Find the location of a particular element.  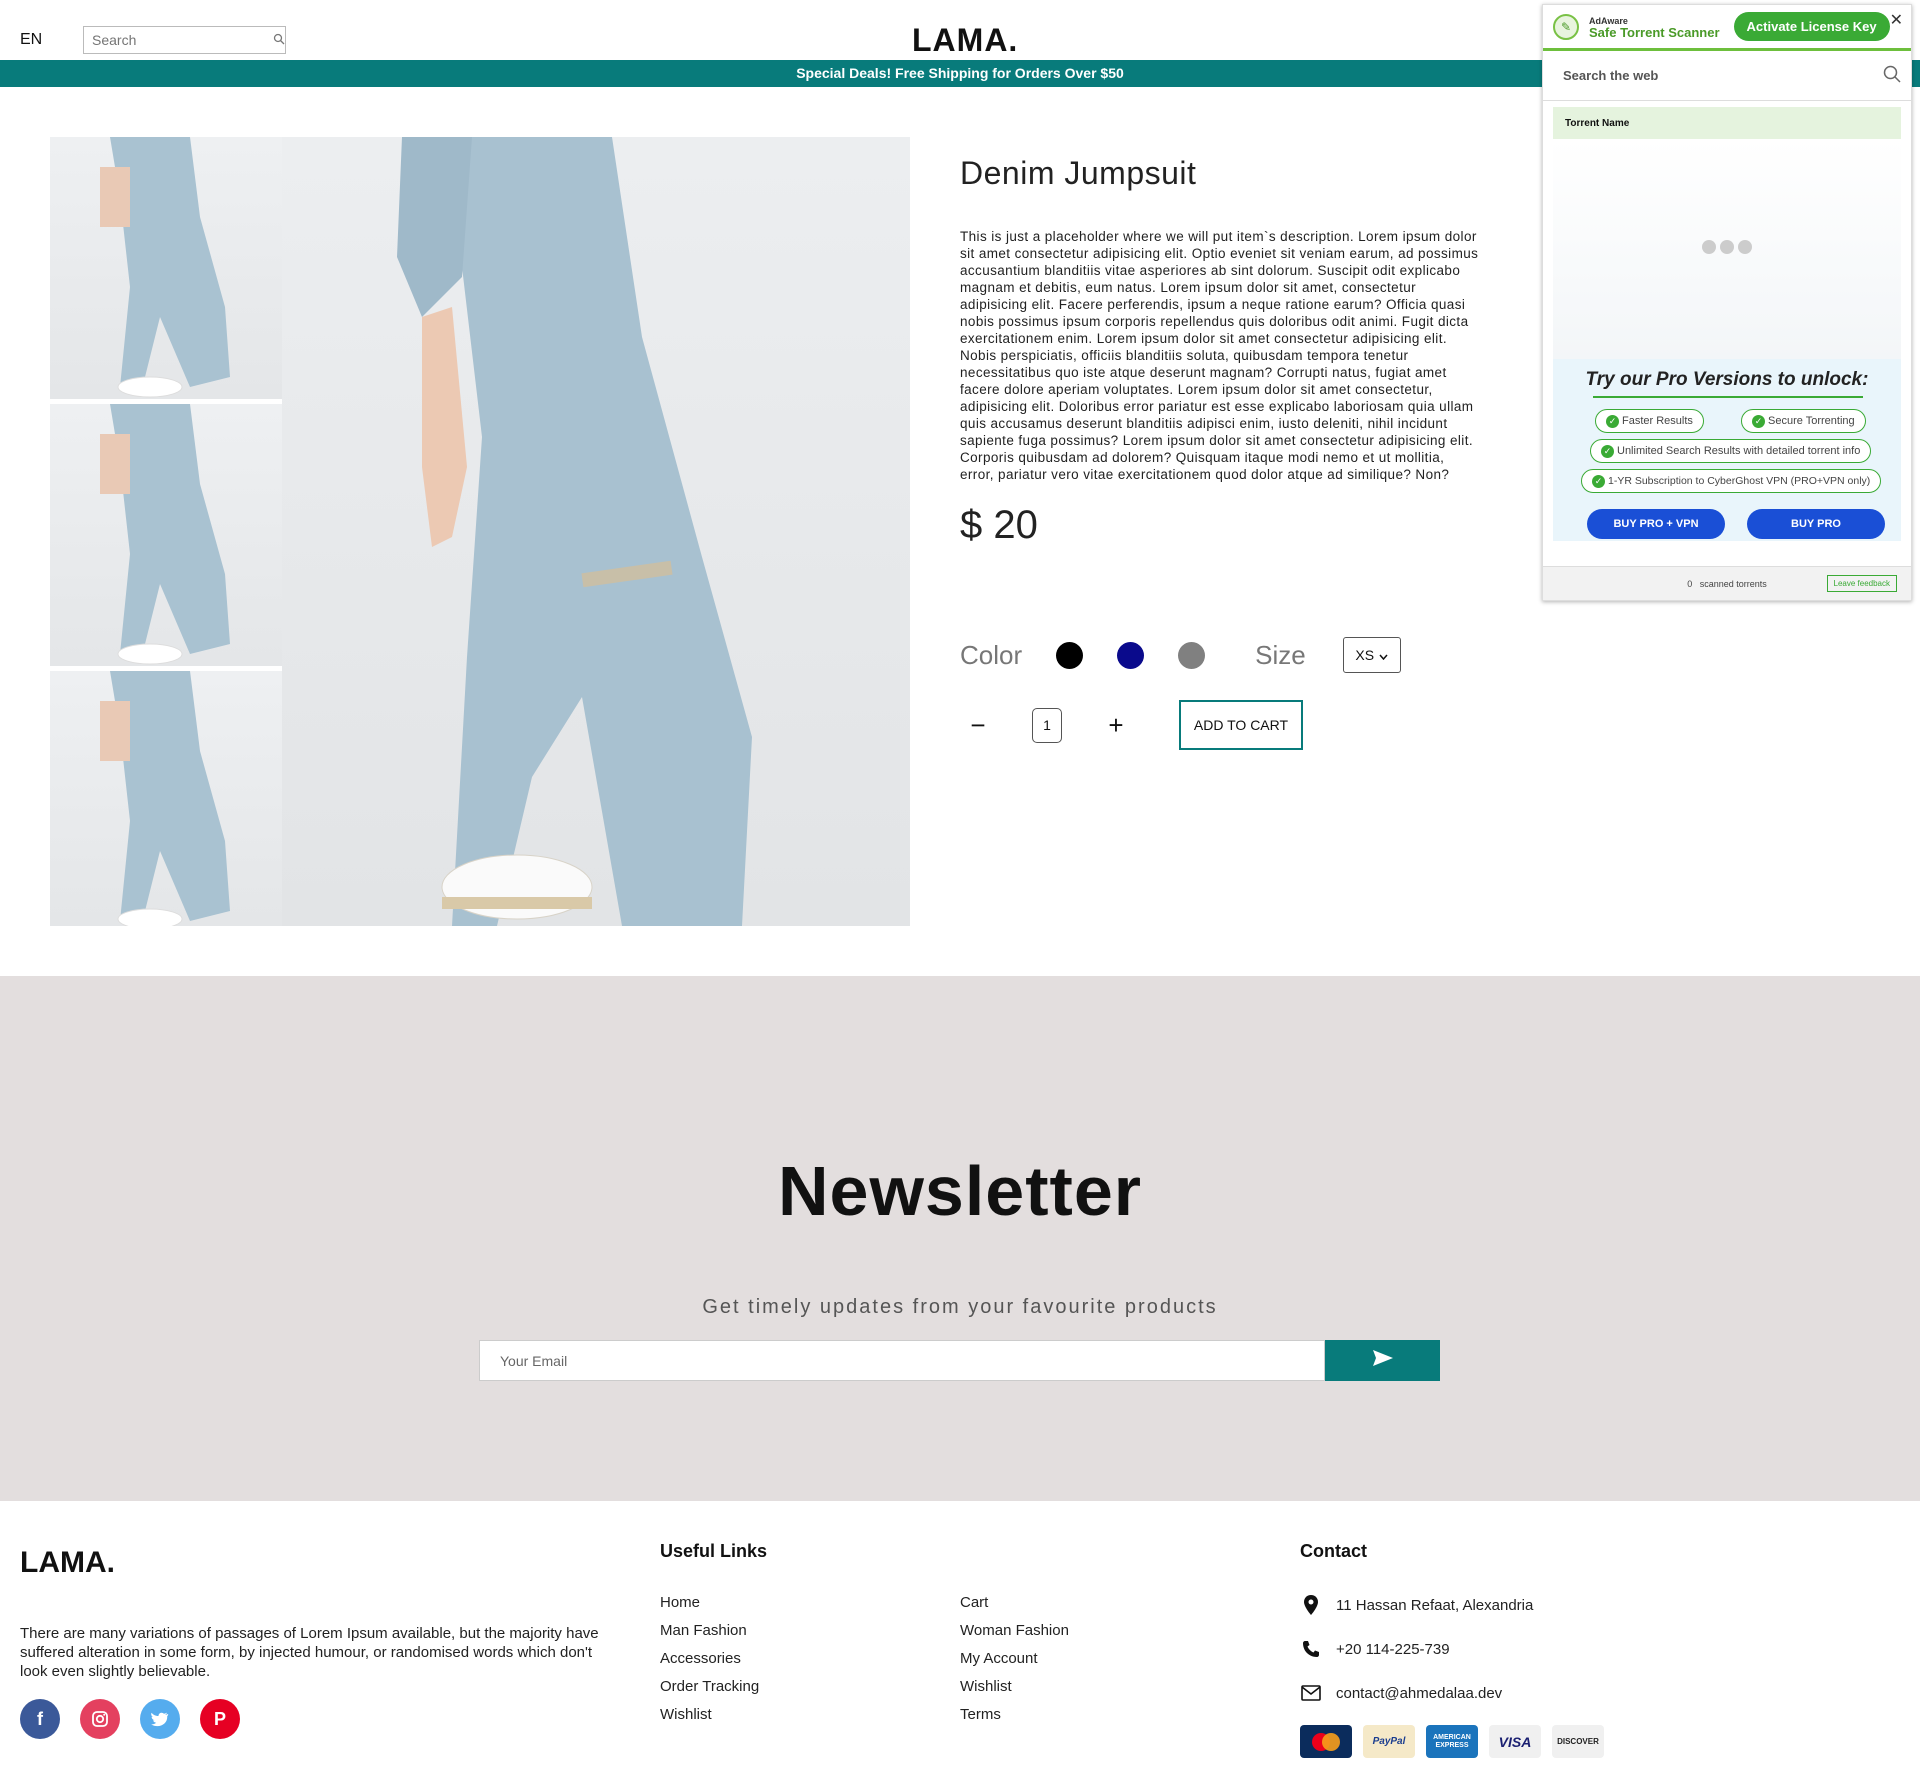

color-swatch-black is located at coordinates (1070, 655).